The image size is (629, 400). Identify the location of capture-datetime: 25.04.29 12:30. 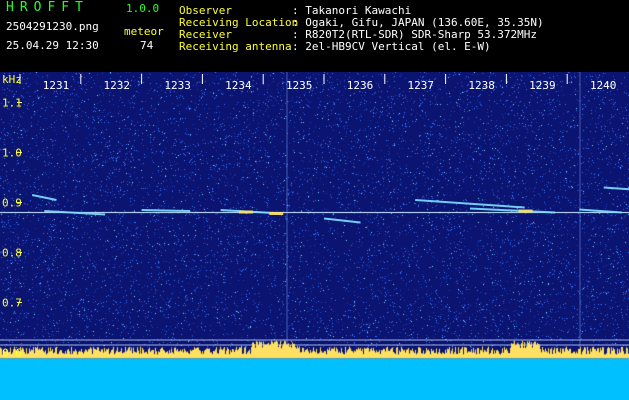
(52, 45).